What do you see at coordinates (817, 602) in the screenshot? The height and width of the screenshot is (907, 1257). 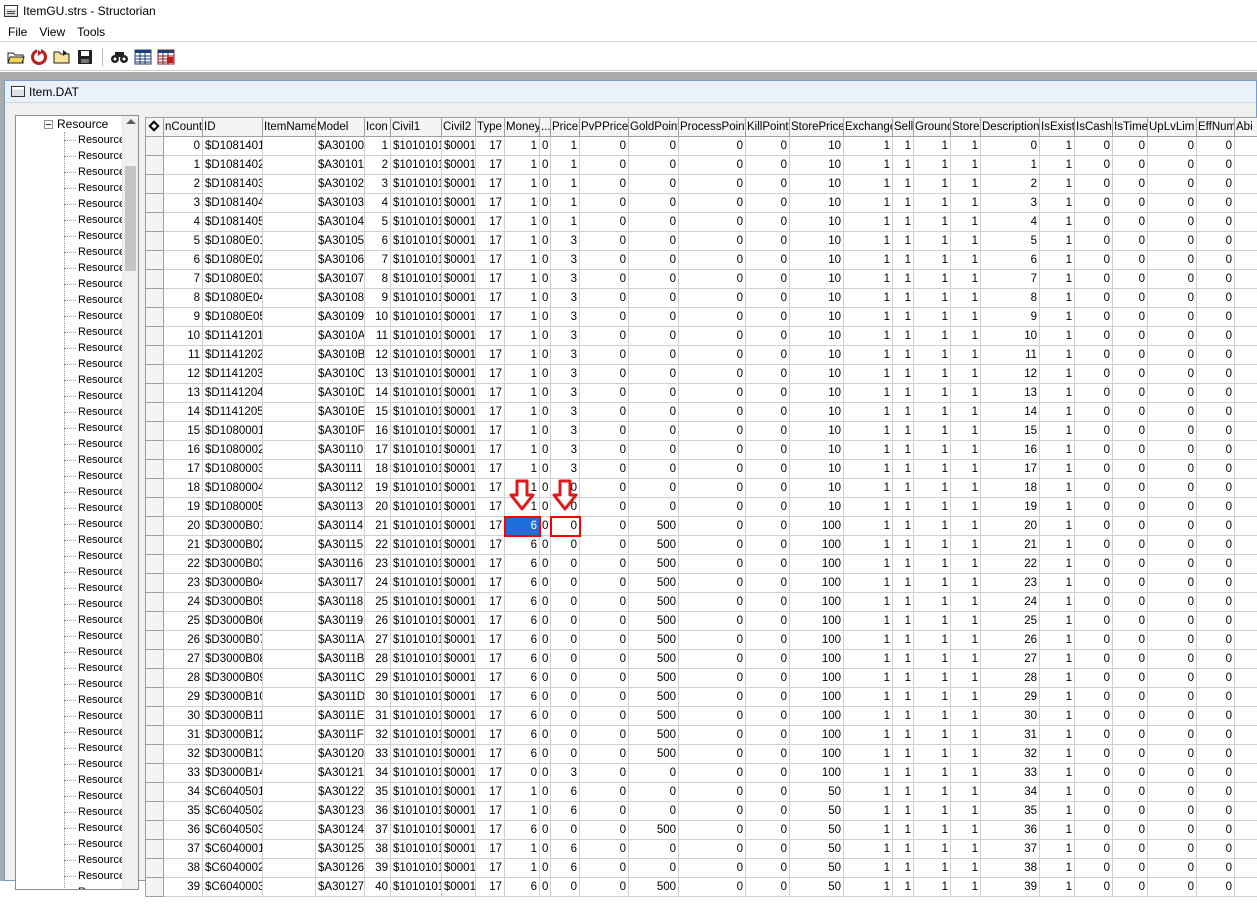 I see `table-cell: 100` at bounding box center [817, 602].